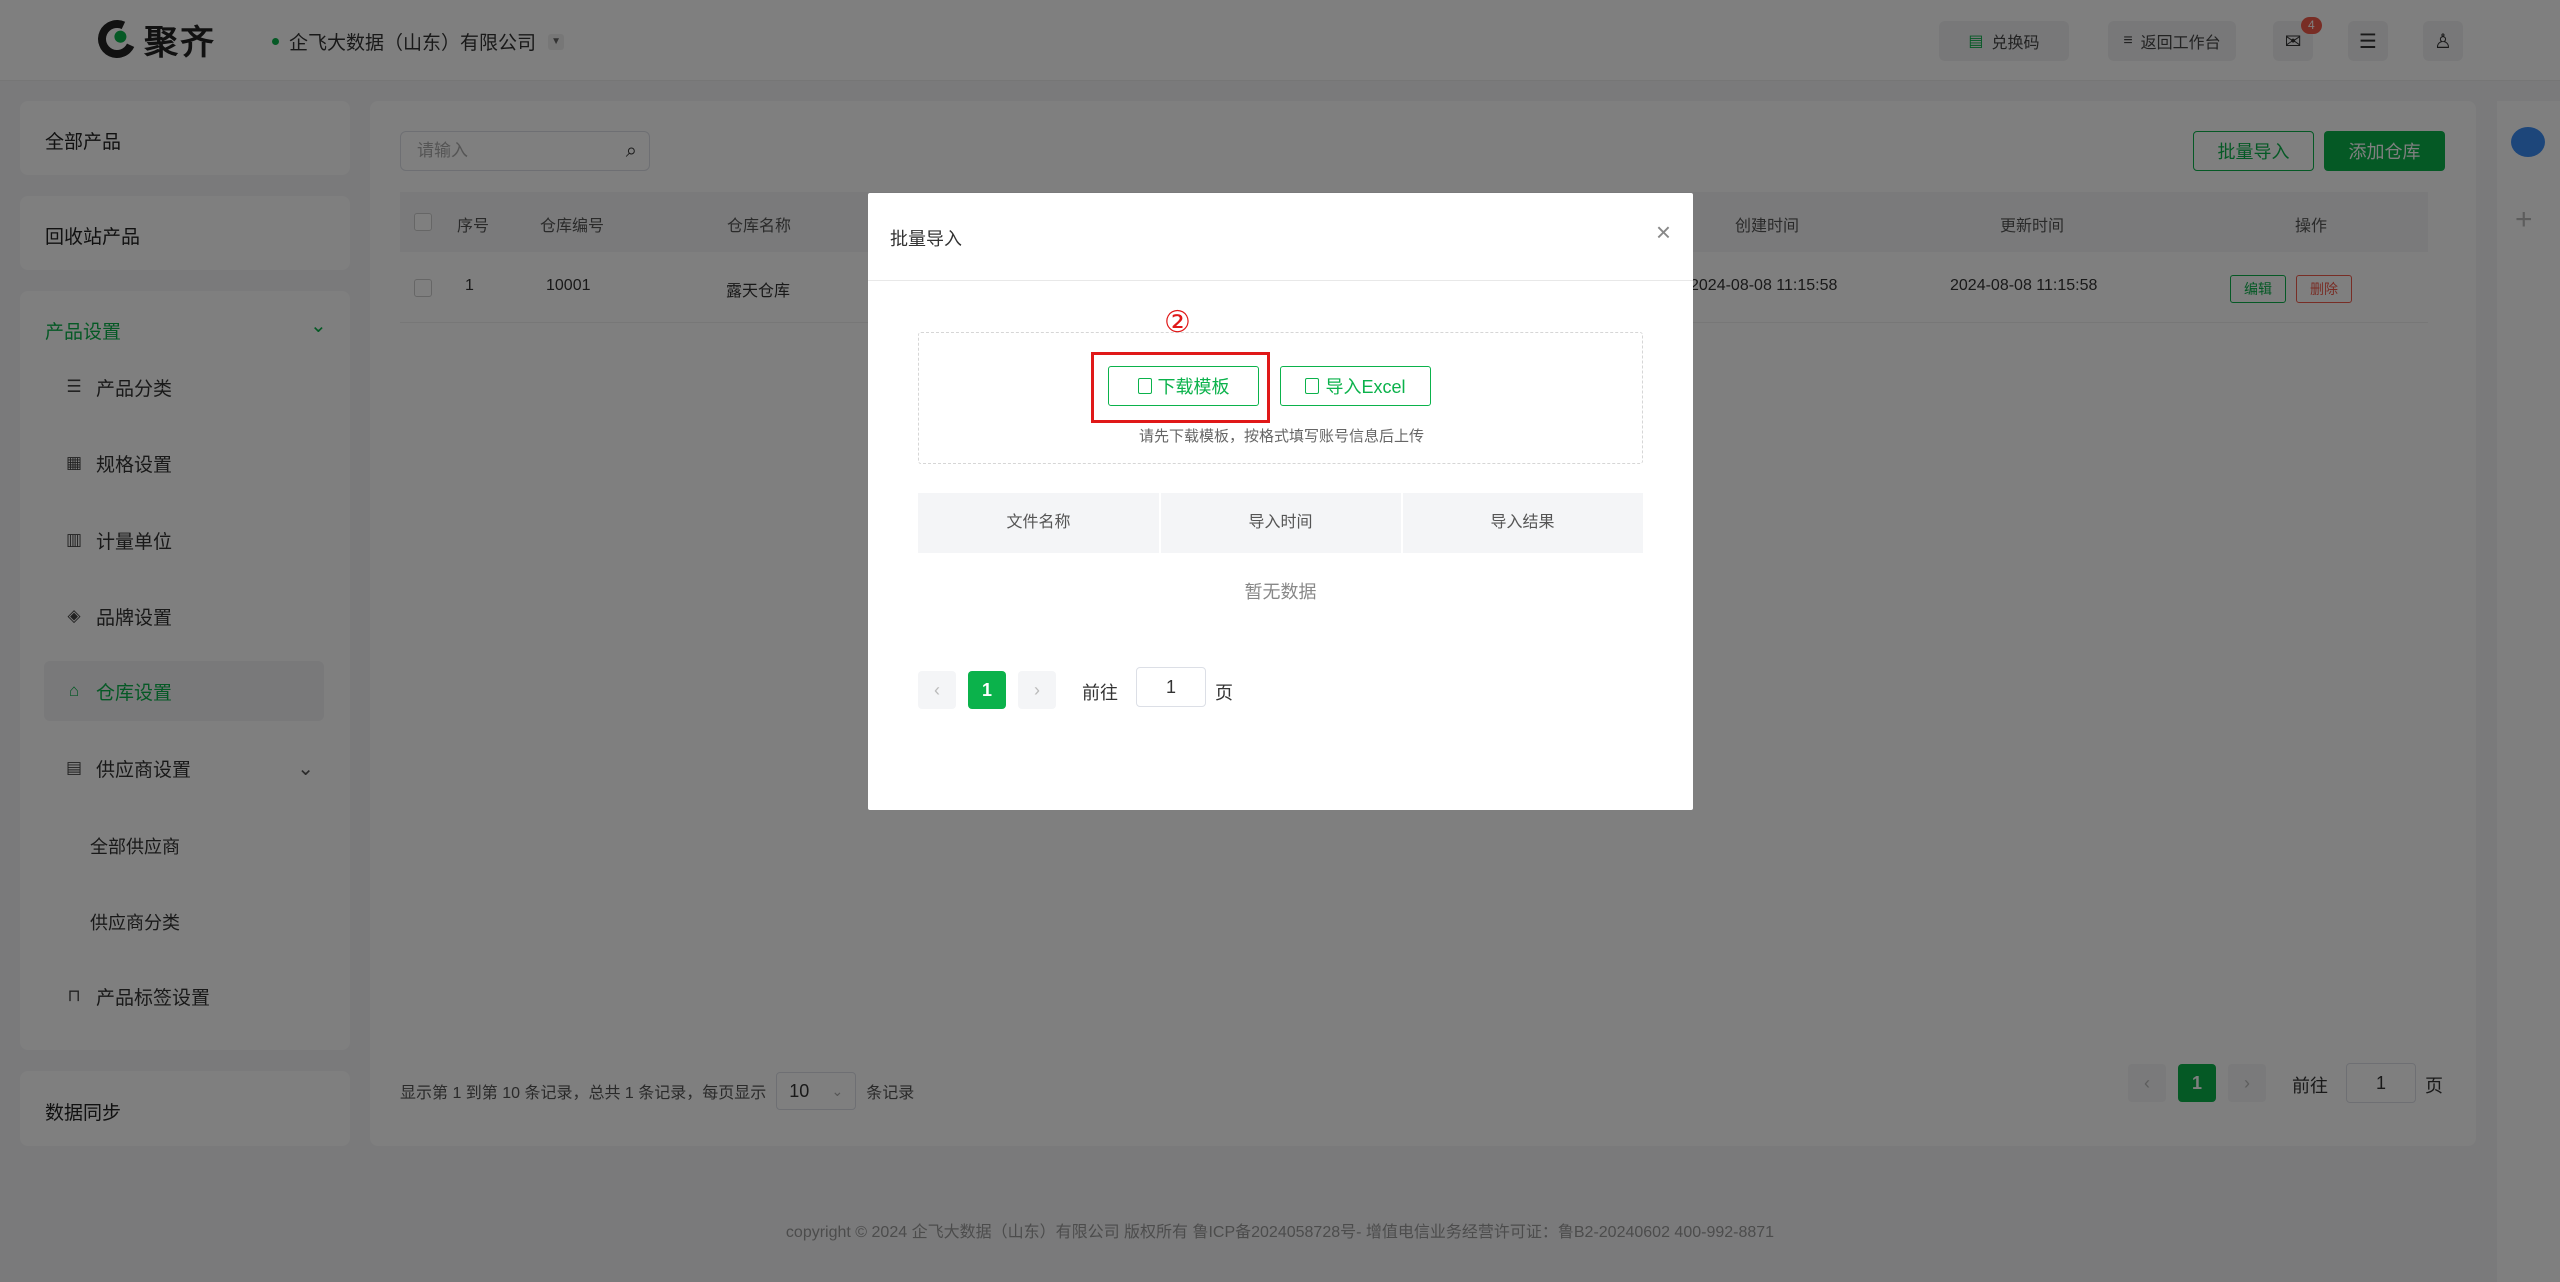  I want to click on annotation-highlight-box, so click(1180, 387).